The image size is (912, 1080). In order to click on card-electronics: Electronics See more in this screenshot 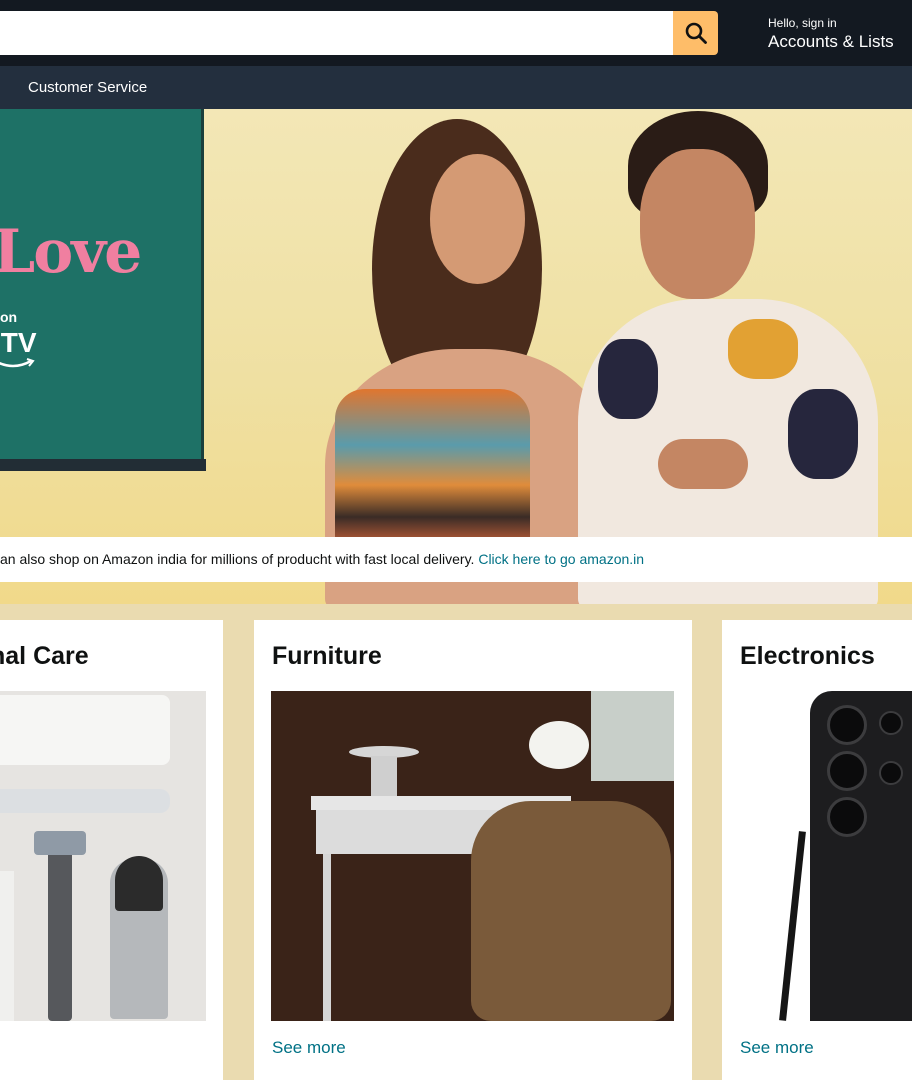, I will do `click(817, 850)`.